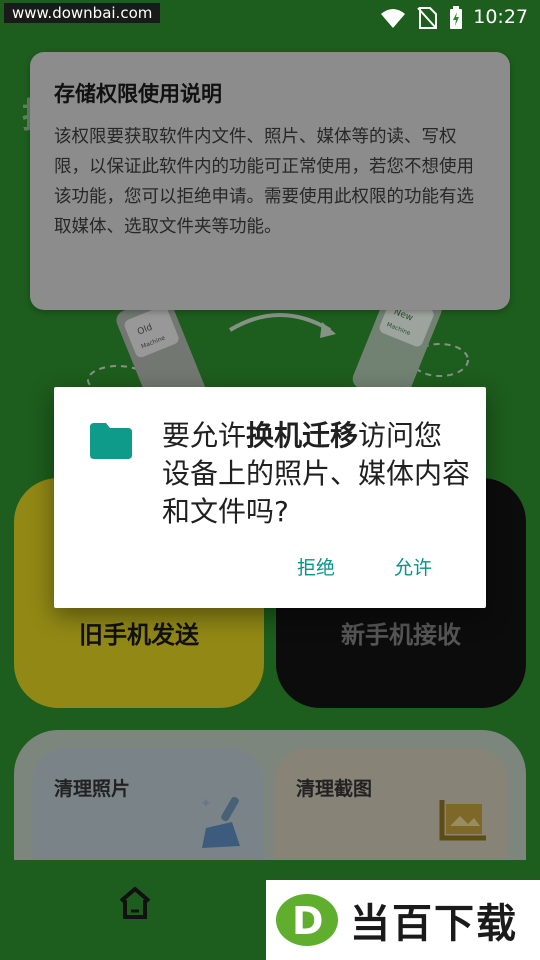  I want to click on brand-name: 当百下载, so click(434, 924).